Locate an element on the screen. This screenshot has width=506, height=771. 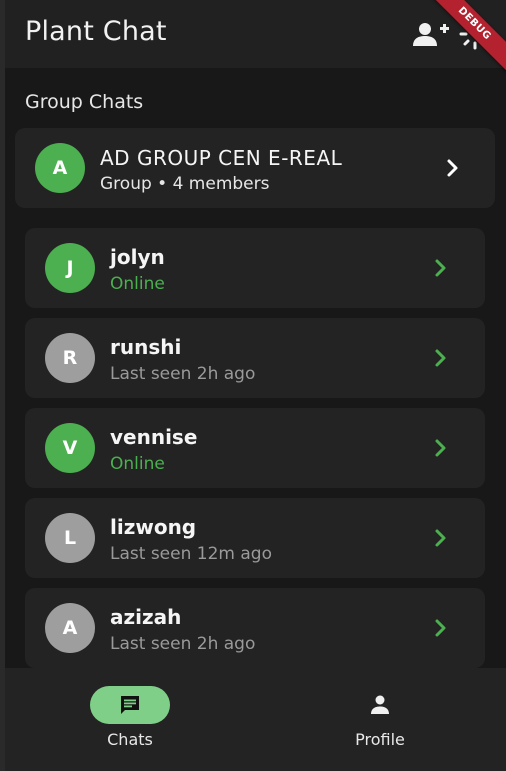
group-subtitle: Group • 4 members is located at coordinates (185, 184).